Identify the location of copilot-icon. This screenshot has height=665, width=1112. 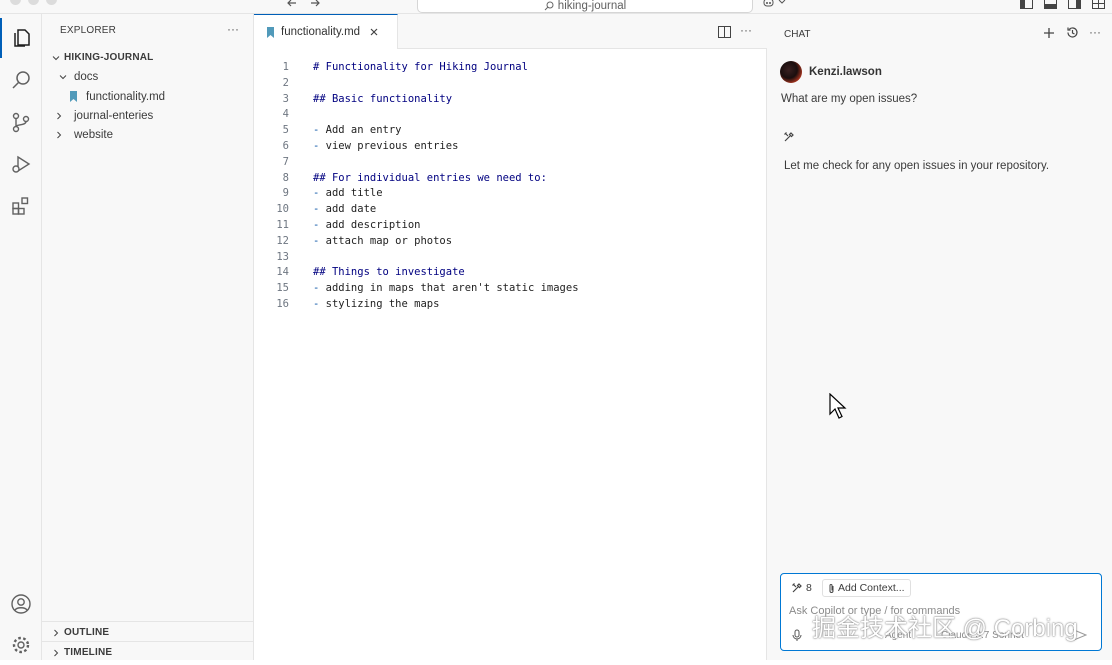
(768, 4).